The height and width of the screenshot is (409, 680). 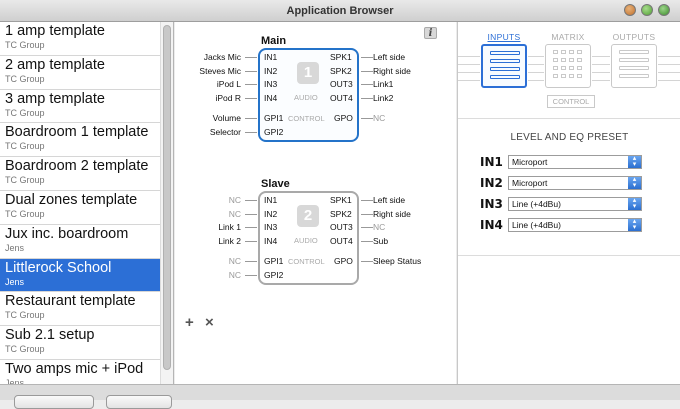 What do you see at coordinates (383, 84) in the screenshot?
I see `connection-label: Link1` at bounding box center [383, 84].